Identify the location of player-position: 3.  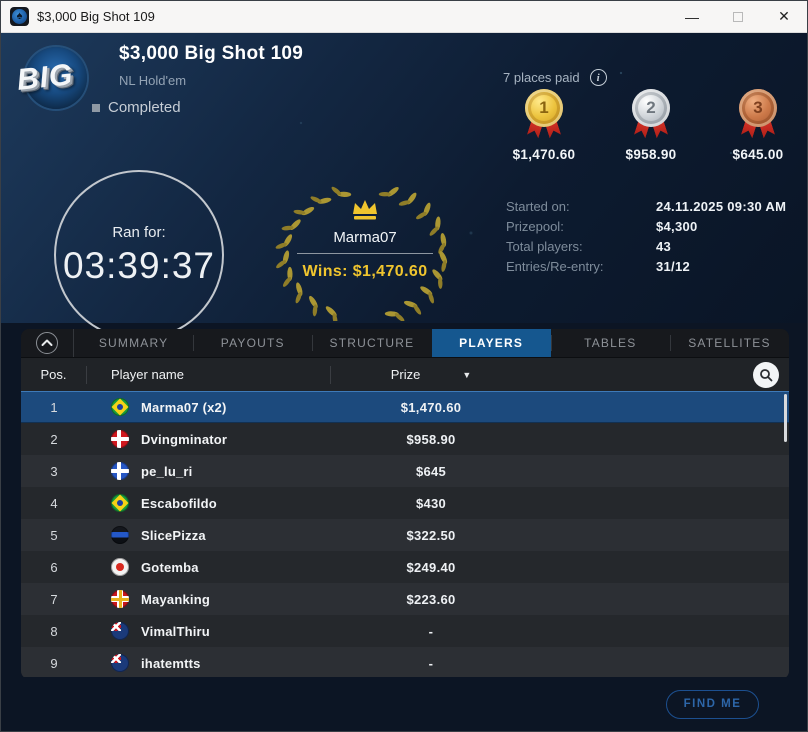
(54, 471).